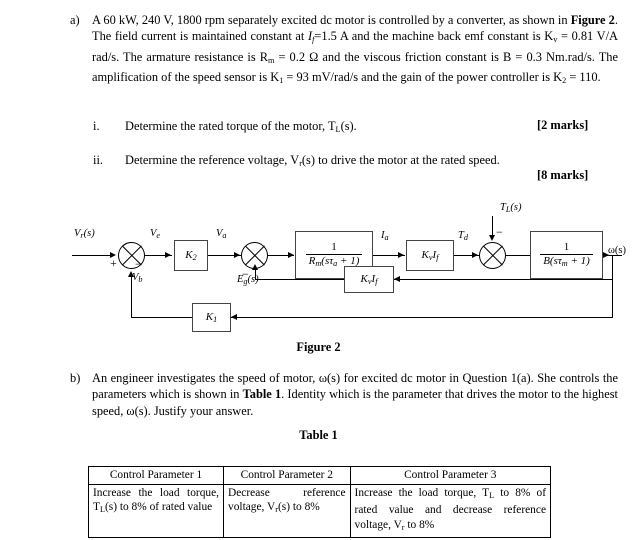 Image resolution: width=637 pixels, height=540 pixels. I want to click on table-header-param-1: Control Parameter 1, so click(156, 475).